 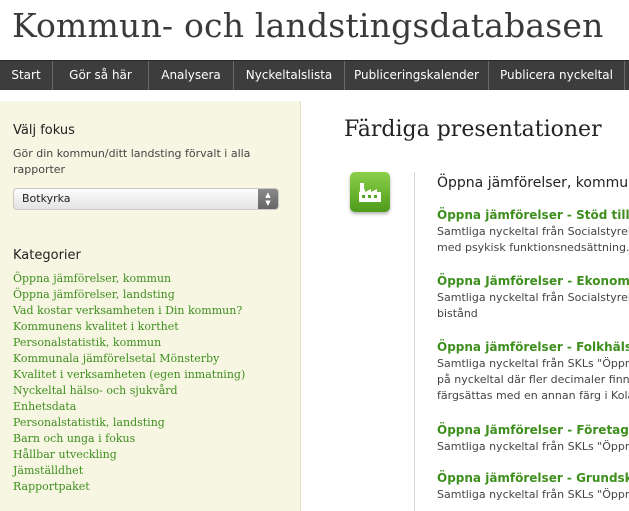 I want to click on category-link: Vad kostar verksamheten i Din kommun?, so click(x=129, y=311).